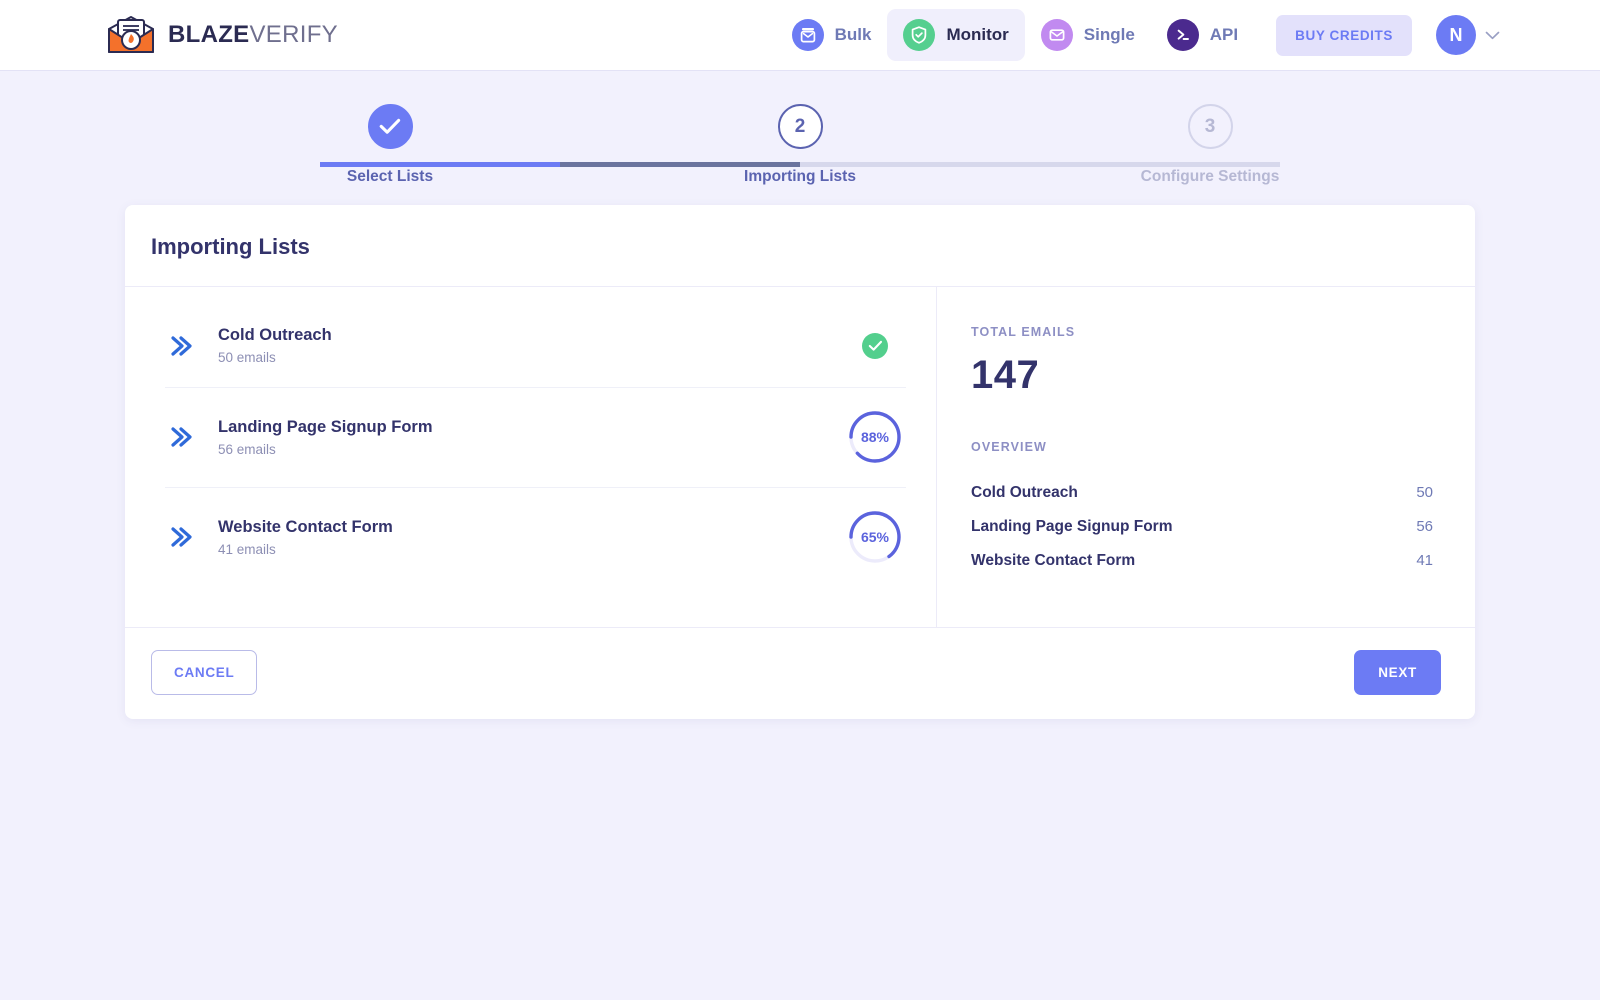 The width and height of the screenshot is (1600, 1000). I want to click on envelope-flame-icon, so click(131, 35).